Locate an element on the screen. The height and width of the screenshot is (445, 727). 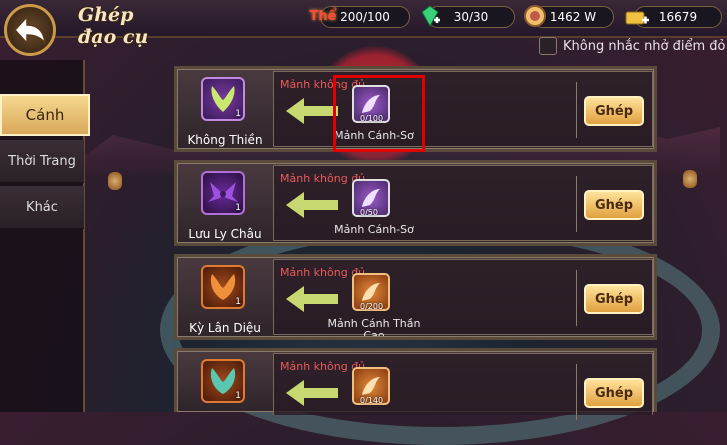
resource-gem-value: 30/30 is located at coordinates (471, 17).